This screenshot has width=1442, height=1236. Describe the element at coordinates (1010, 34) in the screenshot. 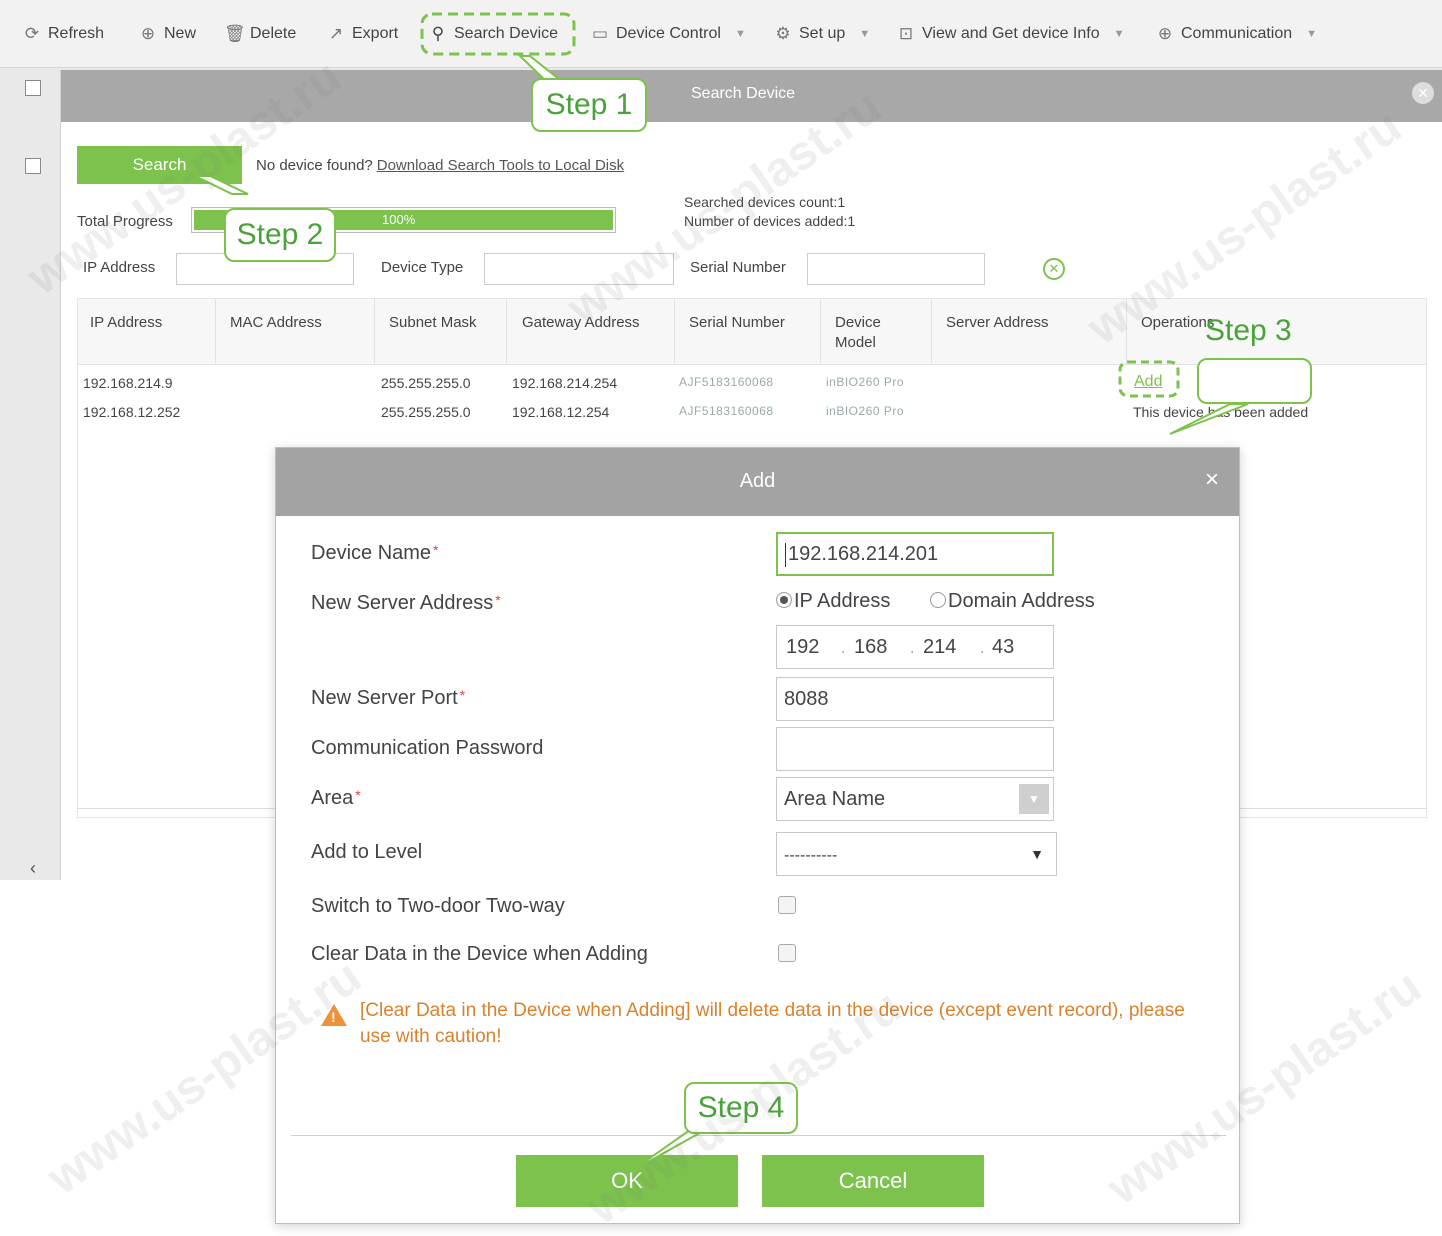

I see `view-device-info-menu: ⊡ View and Get device Info ▼` at that location.